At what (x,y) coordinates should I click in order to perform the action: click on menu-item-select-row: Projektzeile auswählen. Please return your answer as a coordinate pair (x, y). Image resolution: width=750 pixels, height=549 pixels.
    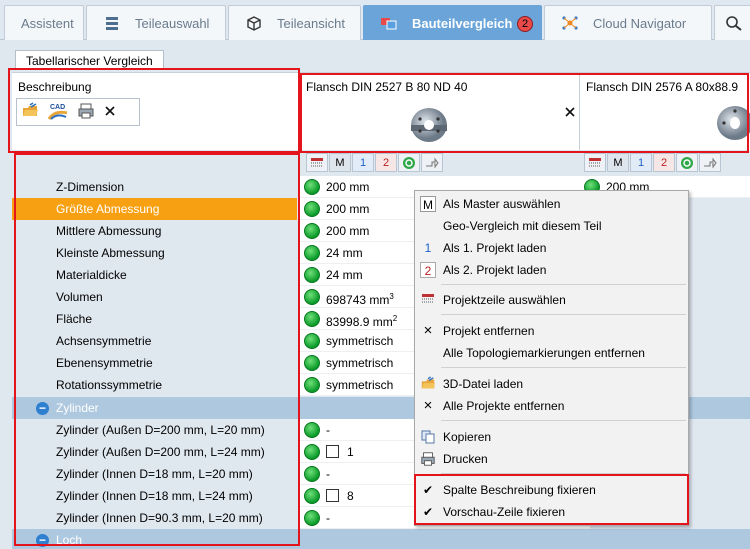
    Looking at the image, I should click on (551, 300).